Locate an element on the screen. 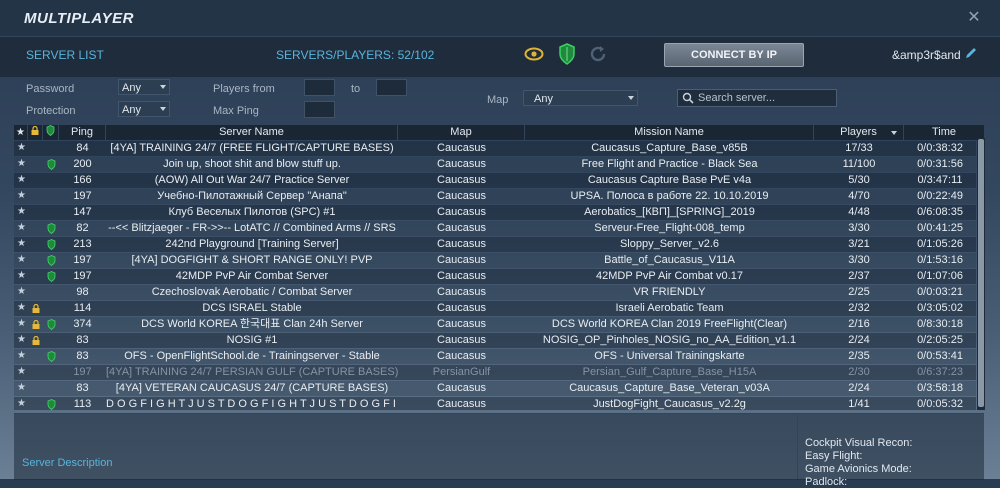 The image size is (1000, 488). ping-cell: 374 is located at coordinates (82, 324).